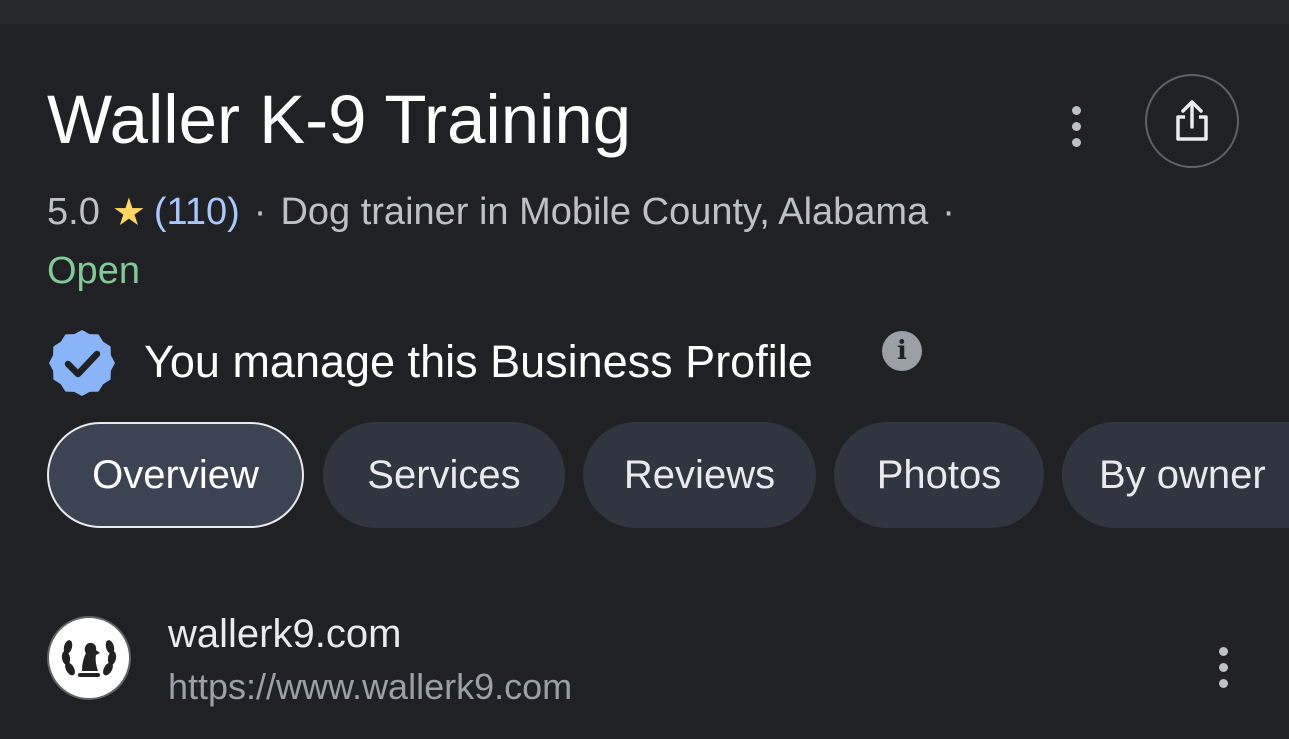 The width and height of the screenshot is (1289, 739). Describe the element at coordinates (939, 475) in the screenshot. I see `tab-photos: Photos` at that location.